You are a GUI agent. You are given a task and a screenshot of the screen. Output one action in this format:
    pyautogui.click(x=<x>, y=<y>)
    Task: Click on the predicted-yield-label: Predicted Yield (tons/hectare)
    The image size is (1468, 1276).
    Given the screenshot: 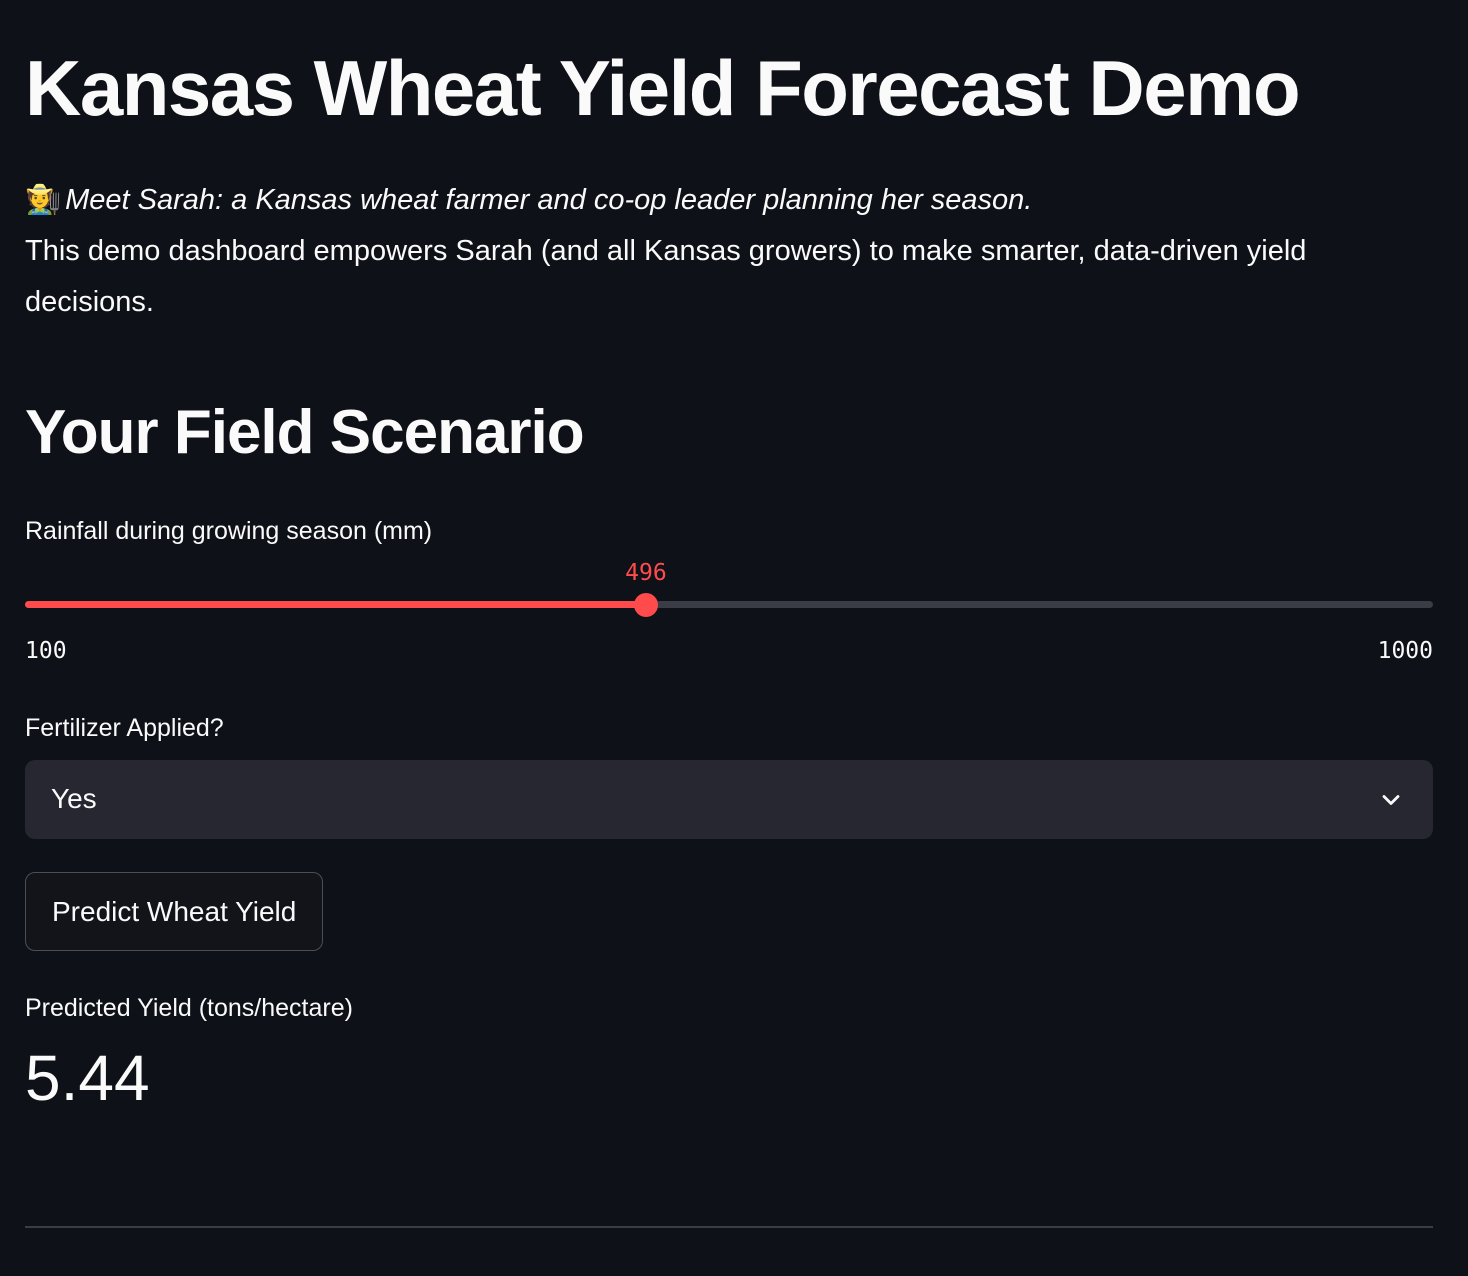 What is the action you would take?
    pyautogui.click(x=189, y=1008)
    